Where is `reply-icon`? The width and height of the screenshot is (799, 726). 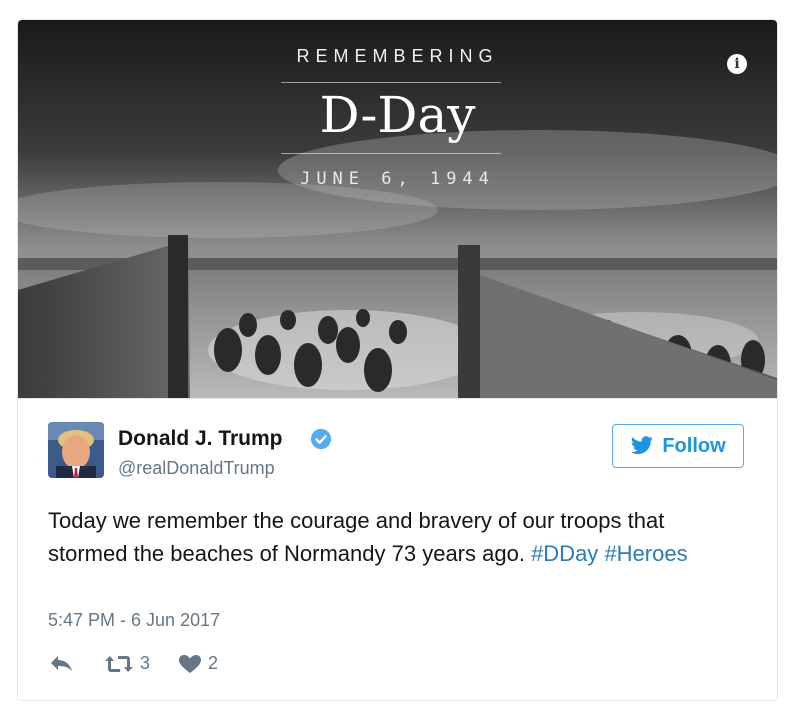
reply-icon is located at coordinates (61, 663).